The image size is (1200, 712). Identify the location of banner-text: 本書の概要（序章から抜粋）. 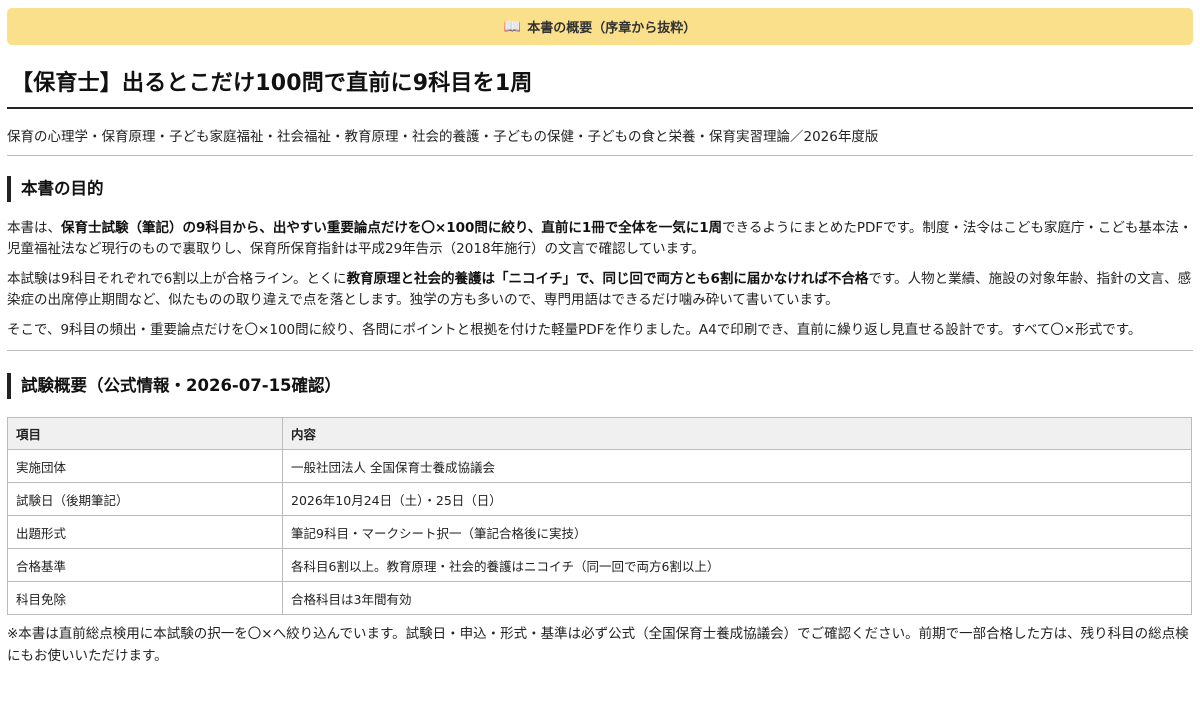
(612, 28).